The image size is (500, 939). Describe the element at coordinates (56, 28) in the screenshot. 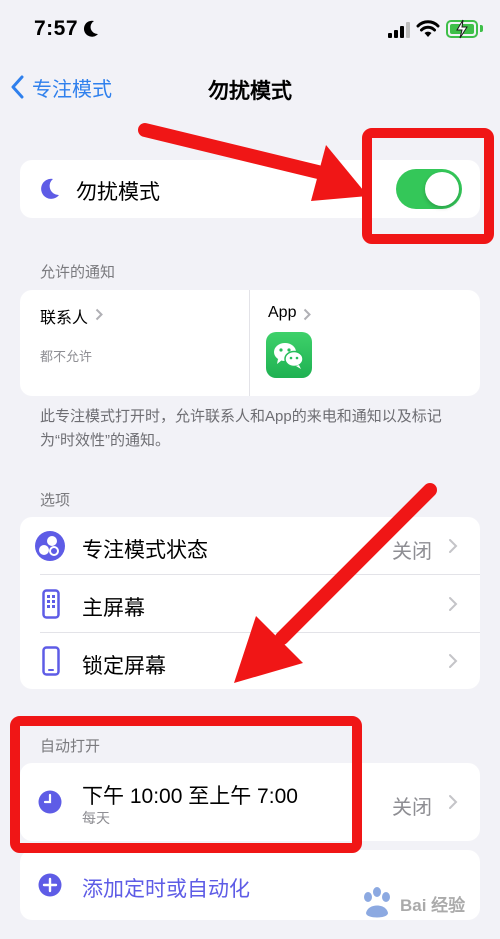

I see `status-time: 7:57` at that location.